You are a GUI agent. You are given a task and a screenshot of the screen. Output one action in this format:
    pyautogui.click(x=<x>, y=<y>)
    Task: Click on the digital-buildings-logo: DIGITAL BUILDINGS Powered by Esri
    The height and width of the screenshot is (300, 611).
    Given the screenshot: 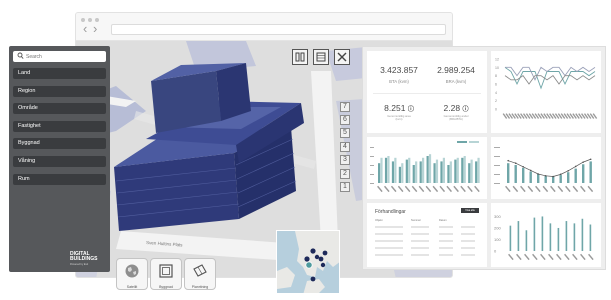 What is the action you would take?
    pyautogui.click(x=84, y=259)
    